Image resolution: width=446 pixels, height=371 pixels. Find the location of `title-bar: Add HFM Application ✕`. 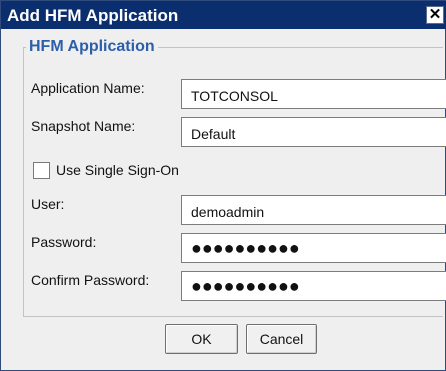

title-bar: Add HFM Application ✕ is located at coordinates (223, 15).